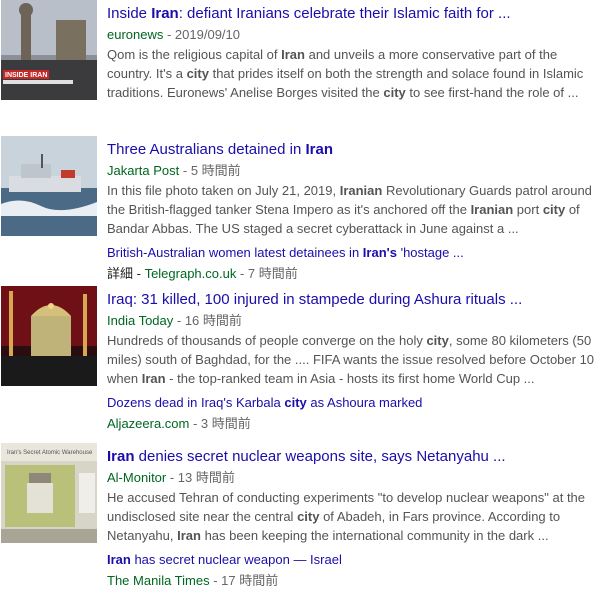 The height and width of the screenshot is (593, 600). What do you see at coordinates (267, 273) in the screenshot?
I see `related-time: - 7 時間前` at bounding box center [267, 273].